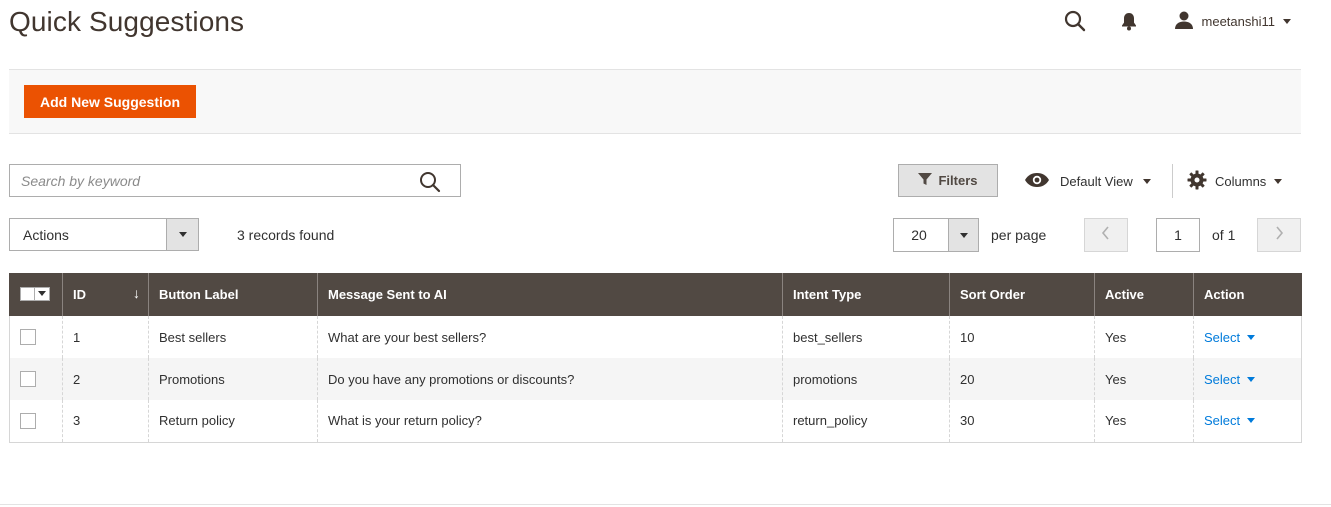  I want to click on columns-dropdown: Columns, so click(1235, 181).